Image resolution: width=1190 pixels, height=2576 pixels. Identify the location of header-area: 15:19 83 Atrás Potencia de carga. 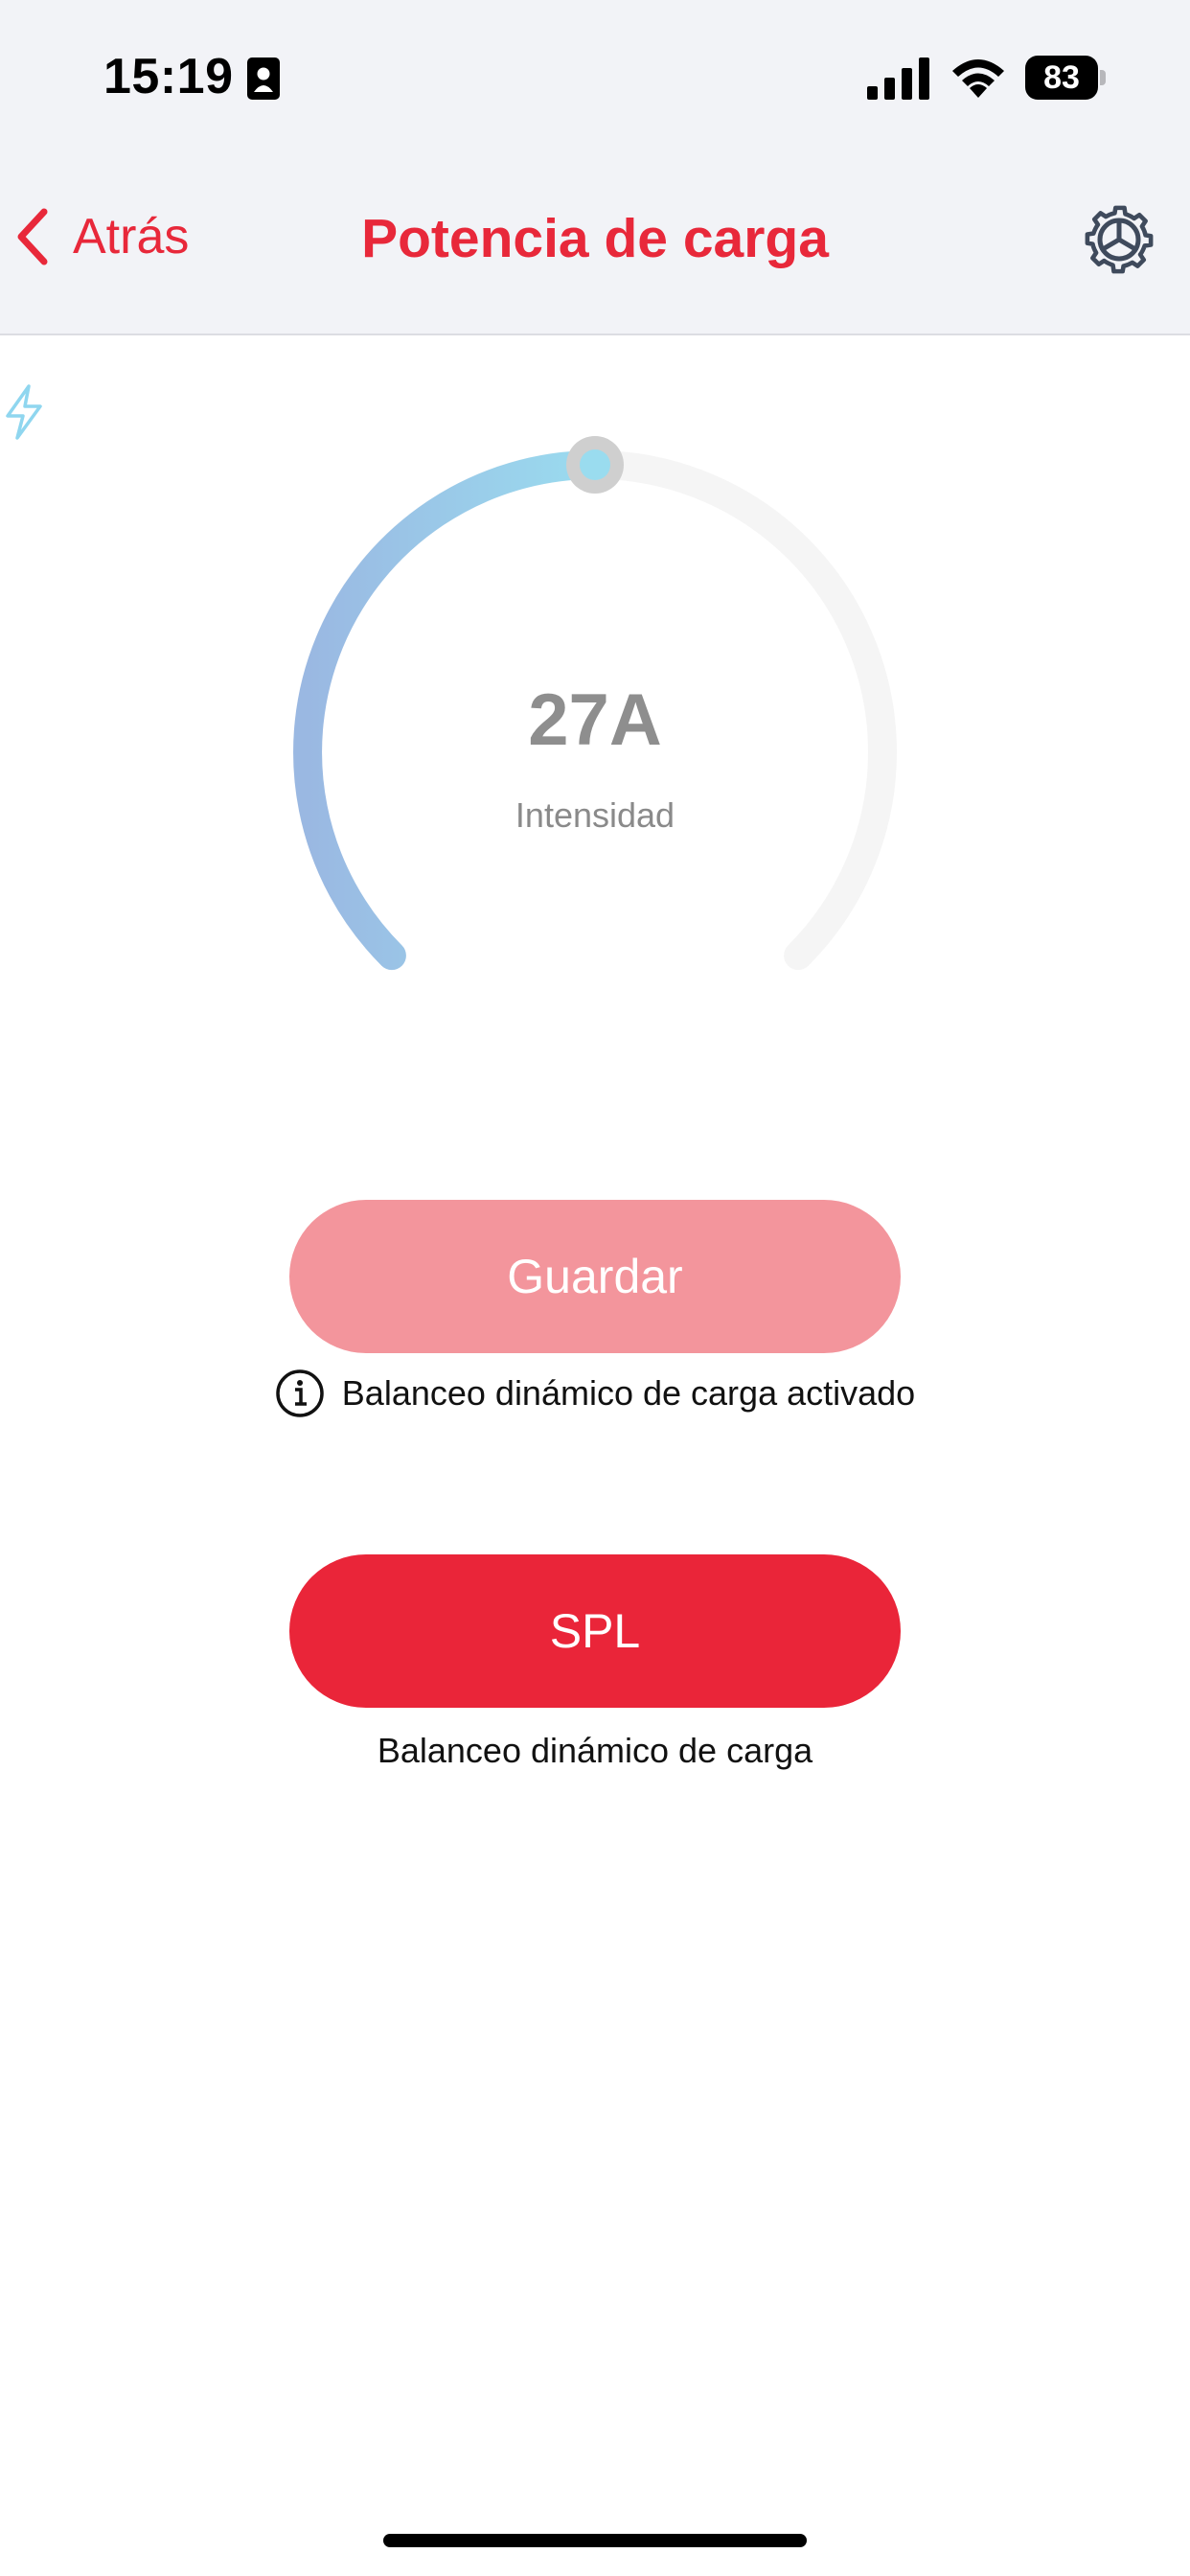
(595, 167).